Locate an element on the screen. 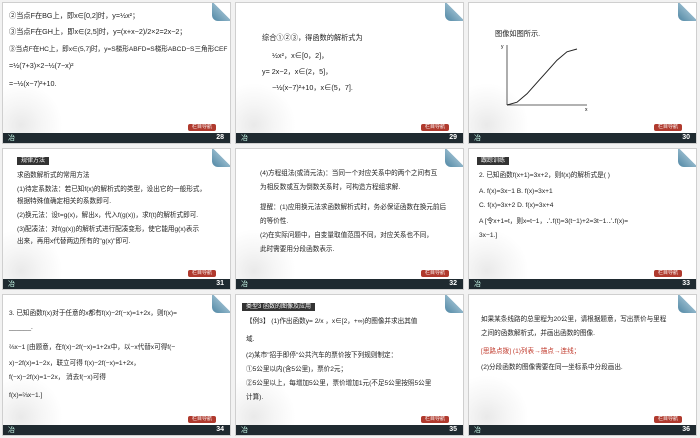 The height and width of the screenshot is (438, 700). line: 根据特殊值确定相关的系数即可. is located at coordinates (64, 201).